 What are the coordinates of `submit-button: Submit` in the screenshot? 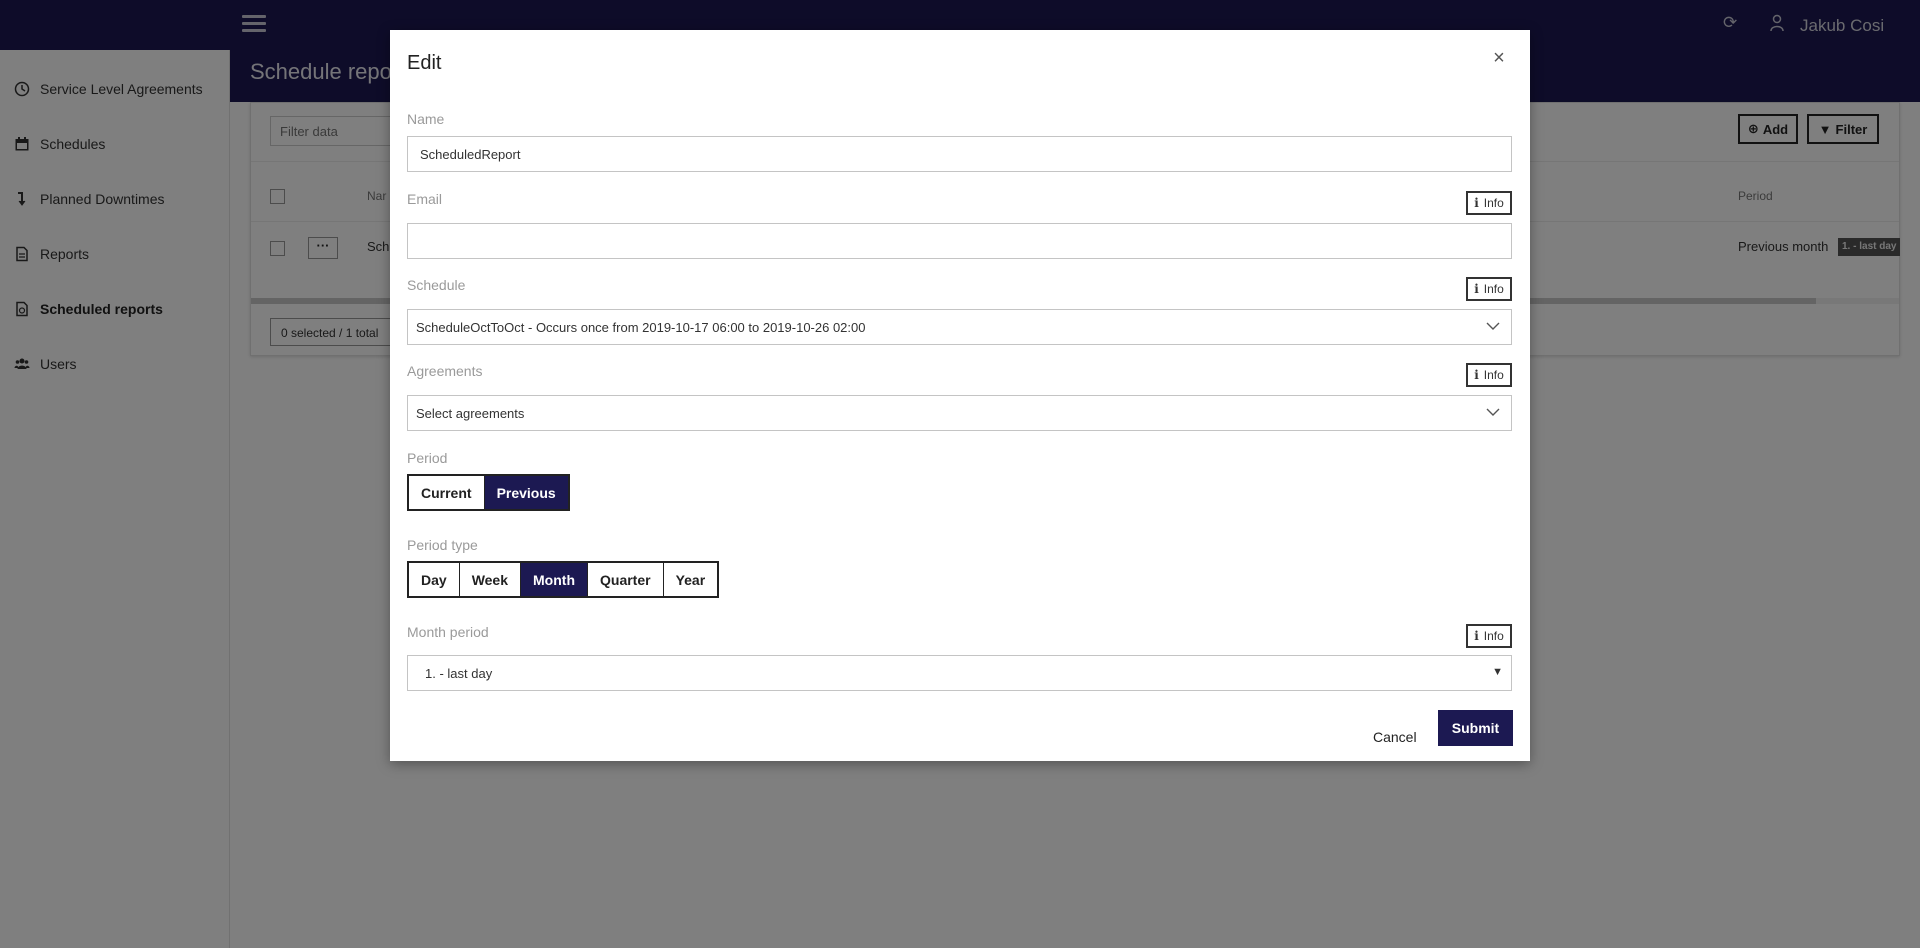 It's located at (1475, 728).